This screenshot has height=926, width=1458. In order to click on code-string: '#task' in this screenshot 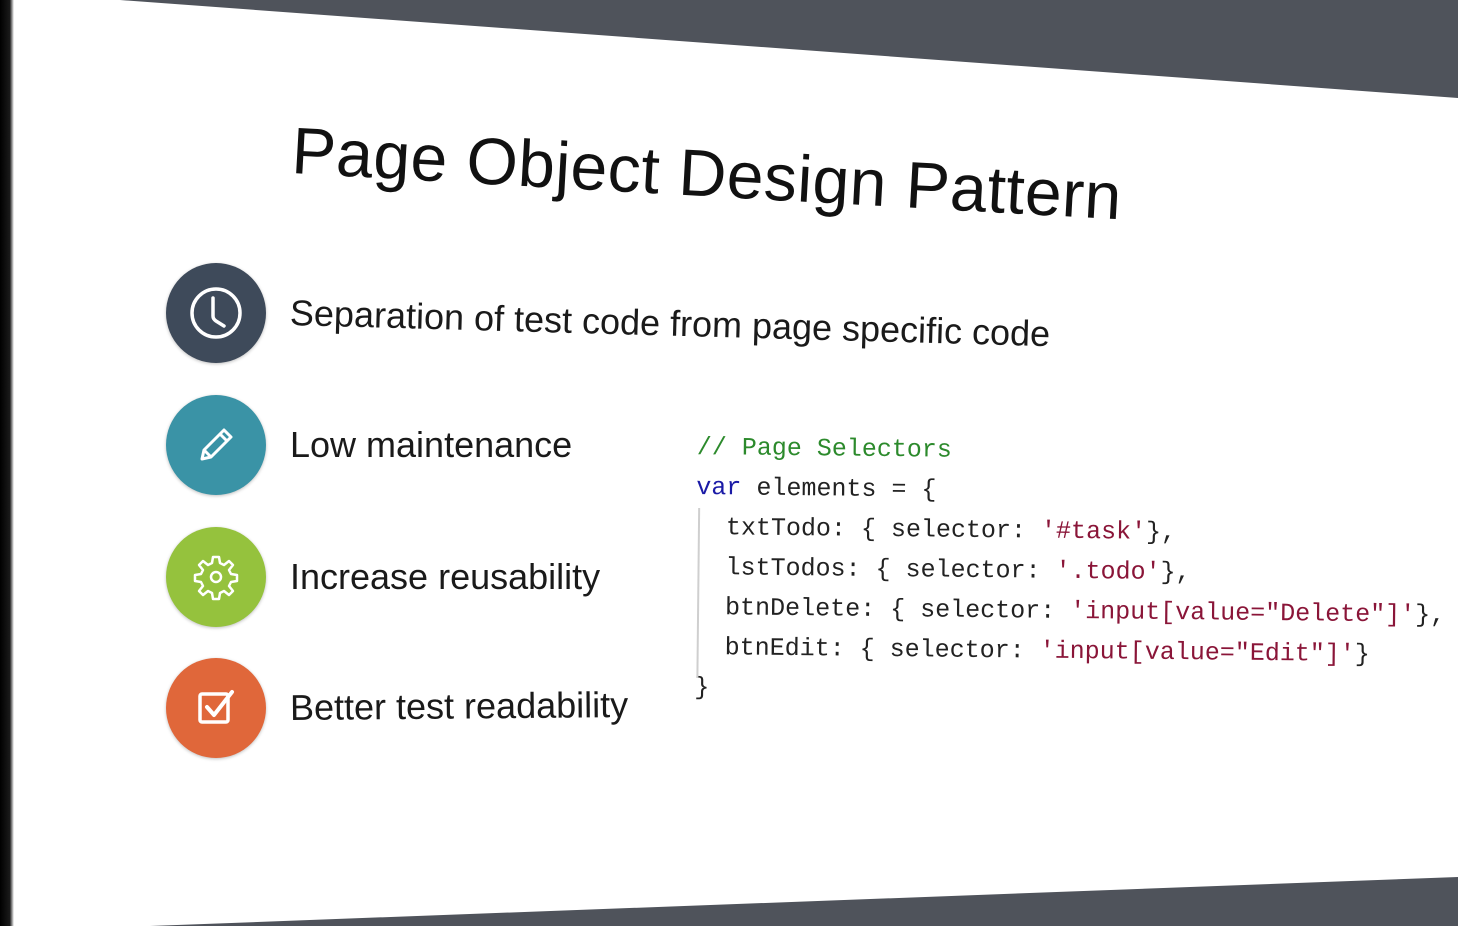, I will do `click(1093, 531)`.